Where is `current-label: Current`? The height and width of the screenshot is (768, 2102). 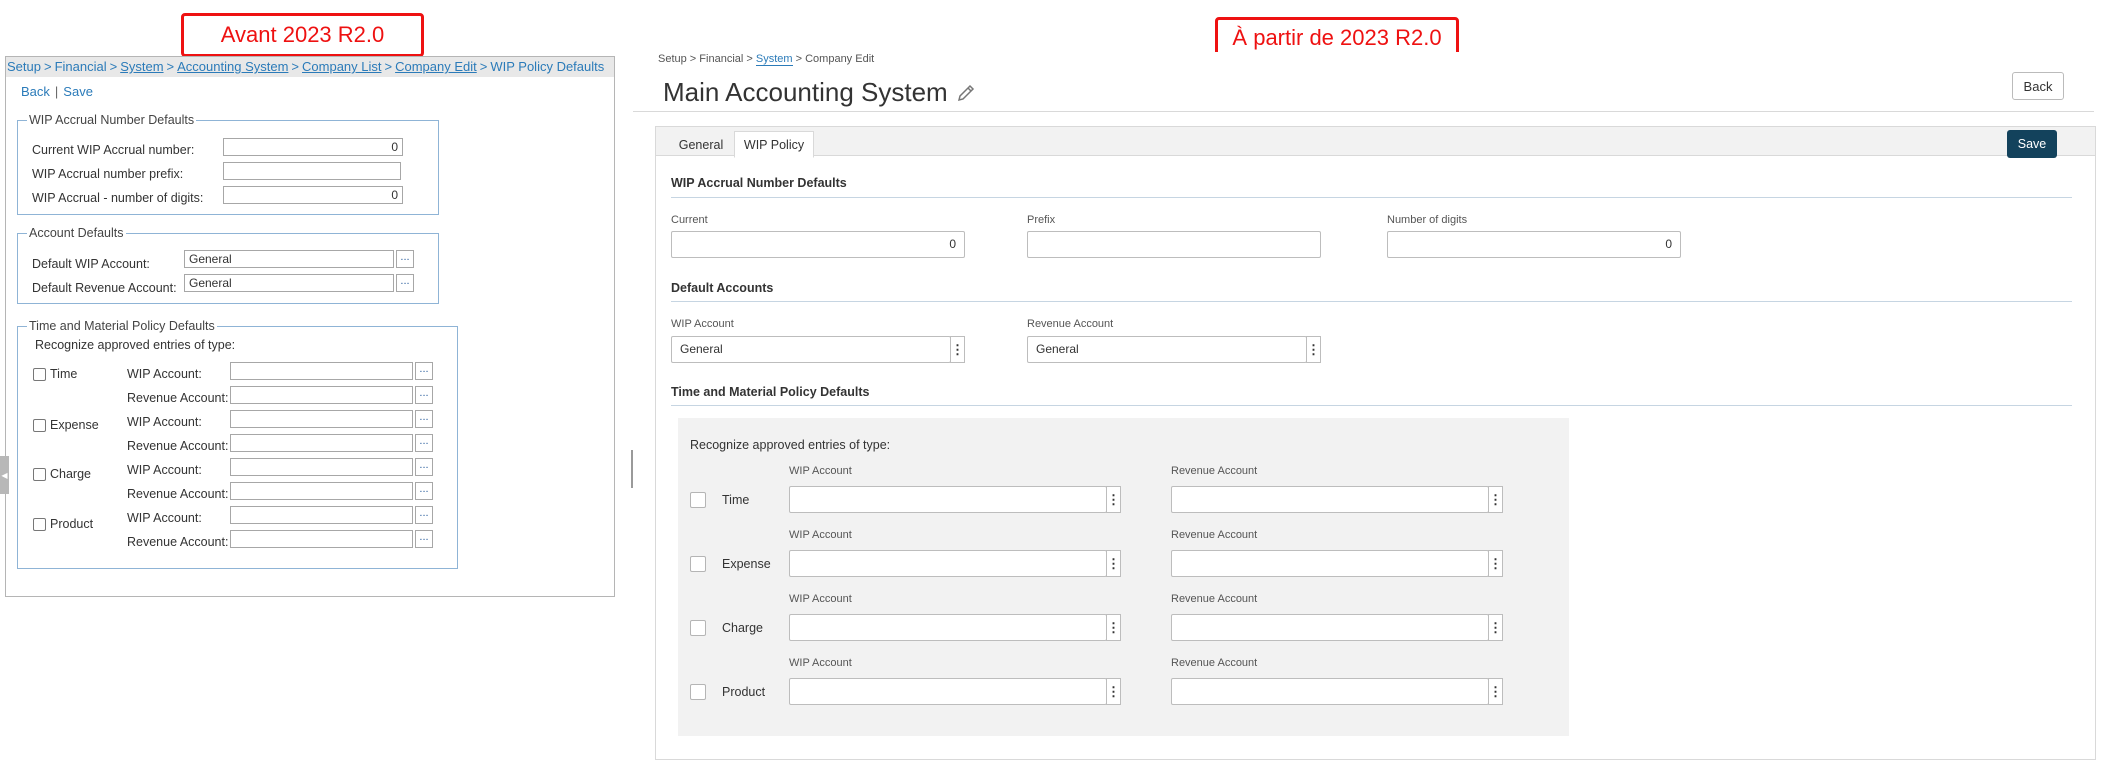
current-label: Current is located at coordinates (689, 220).